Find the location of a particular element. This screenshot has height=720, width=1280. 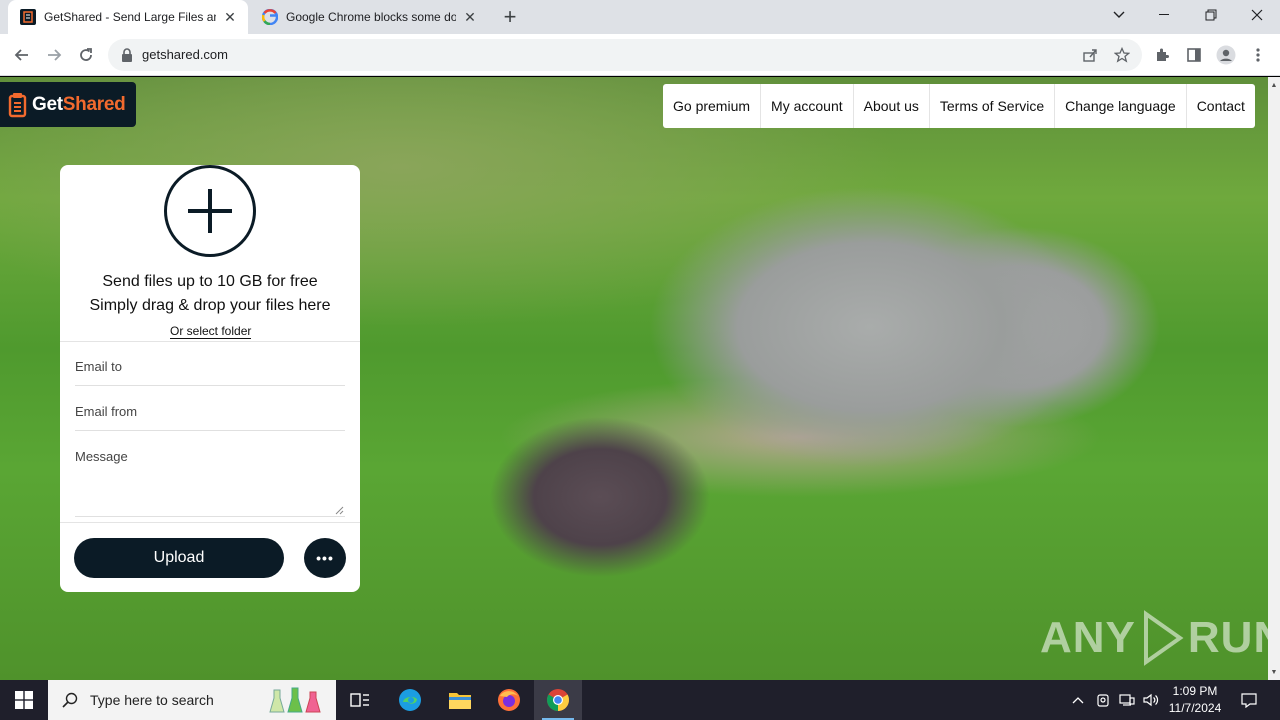

nav-go-premium: Go premium is located at coordinates (712, 106).